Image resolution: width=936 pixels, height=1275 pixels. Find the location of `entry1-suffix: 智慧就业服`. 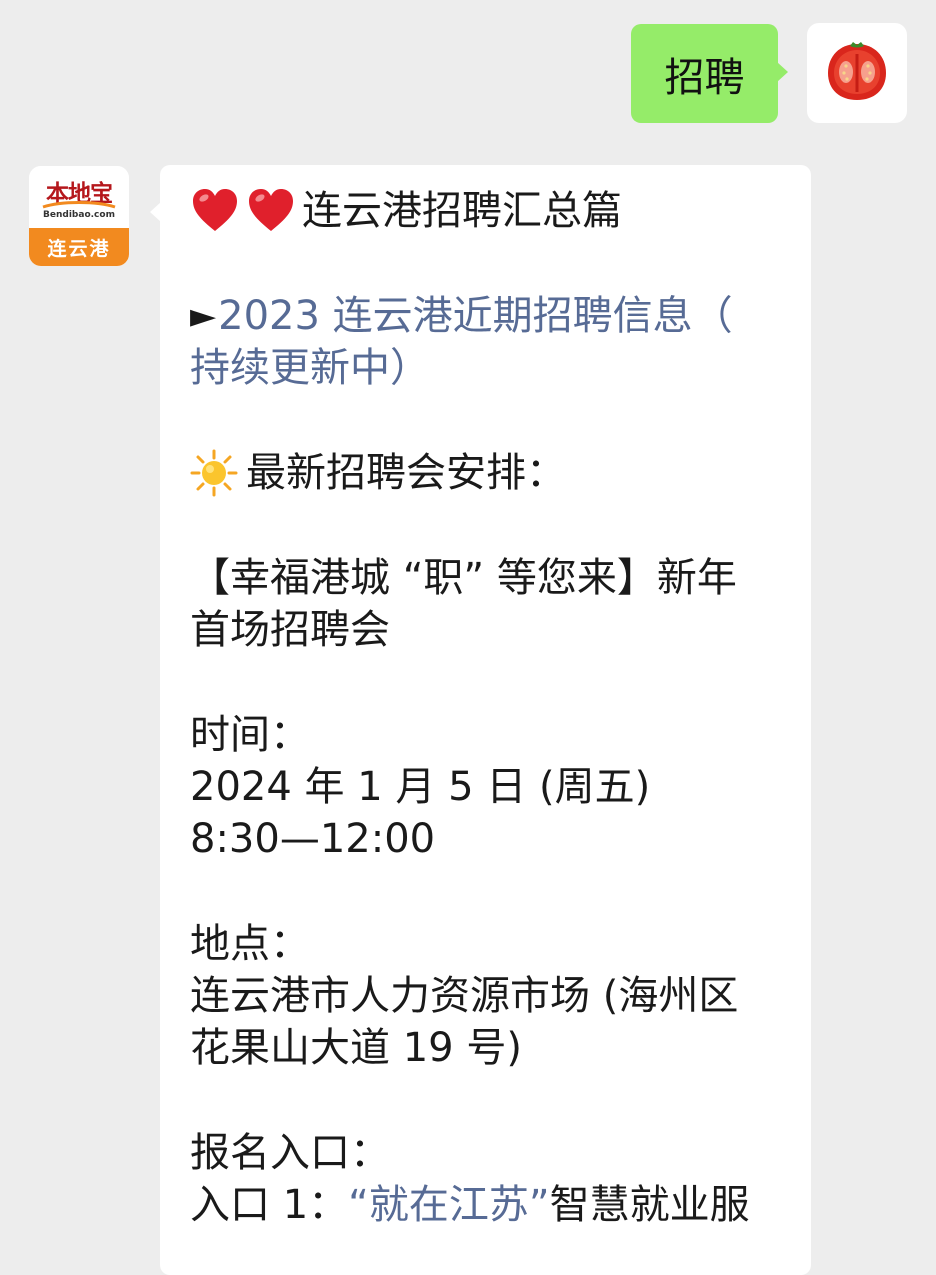

entry1-suffix: 智慧就业服 is located at coordinates (649, 1205).